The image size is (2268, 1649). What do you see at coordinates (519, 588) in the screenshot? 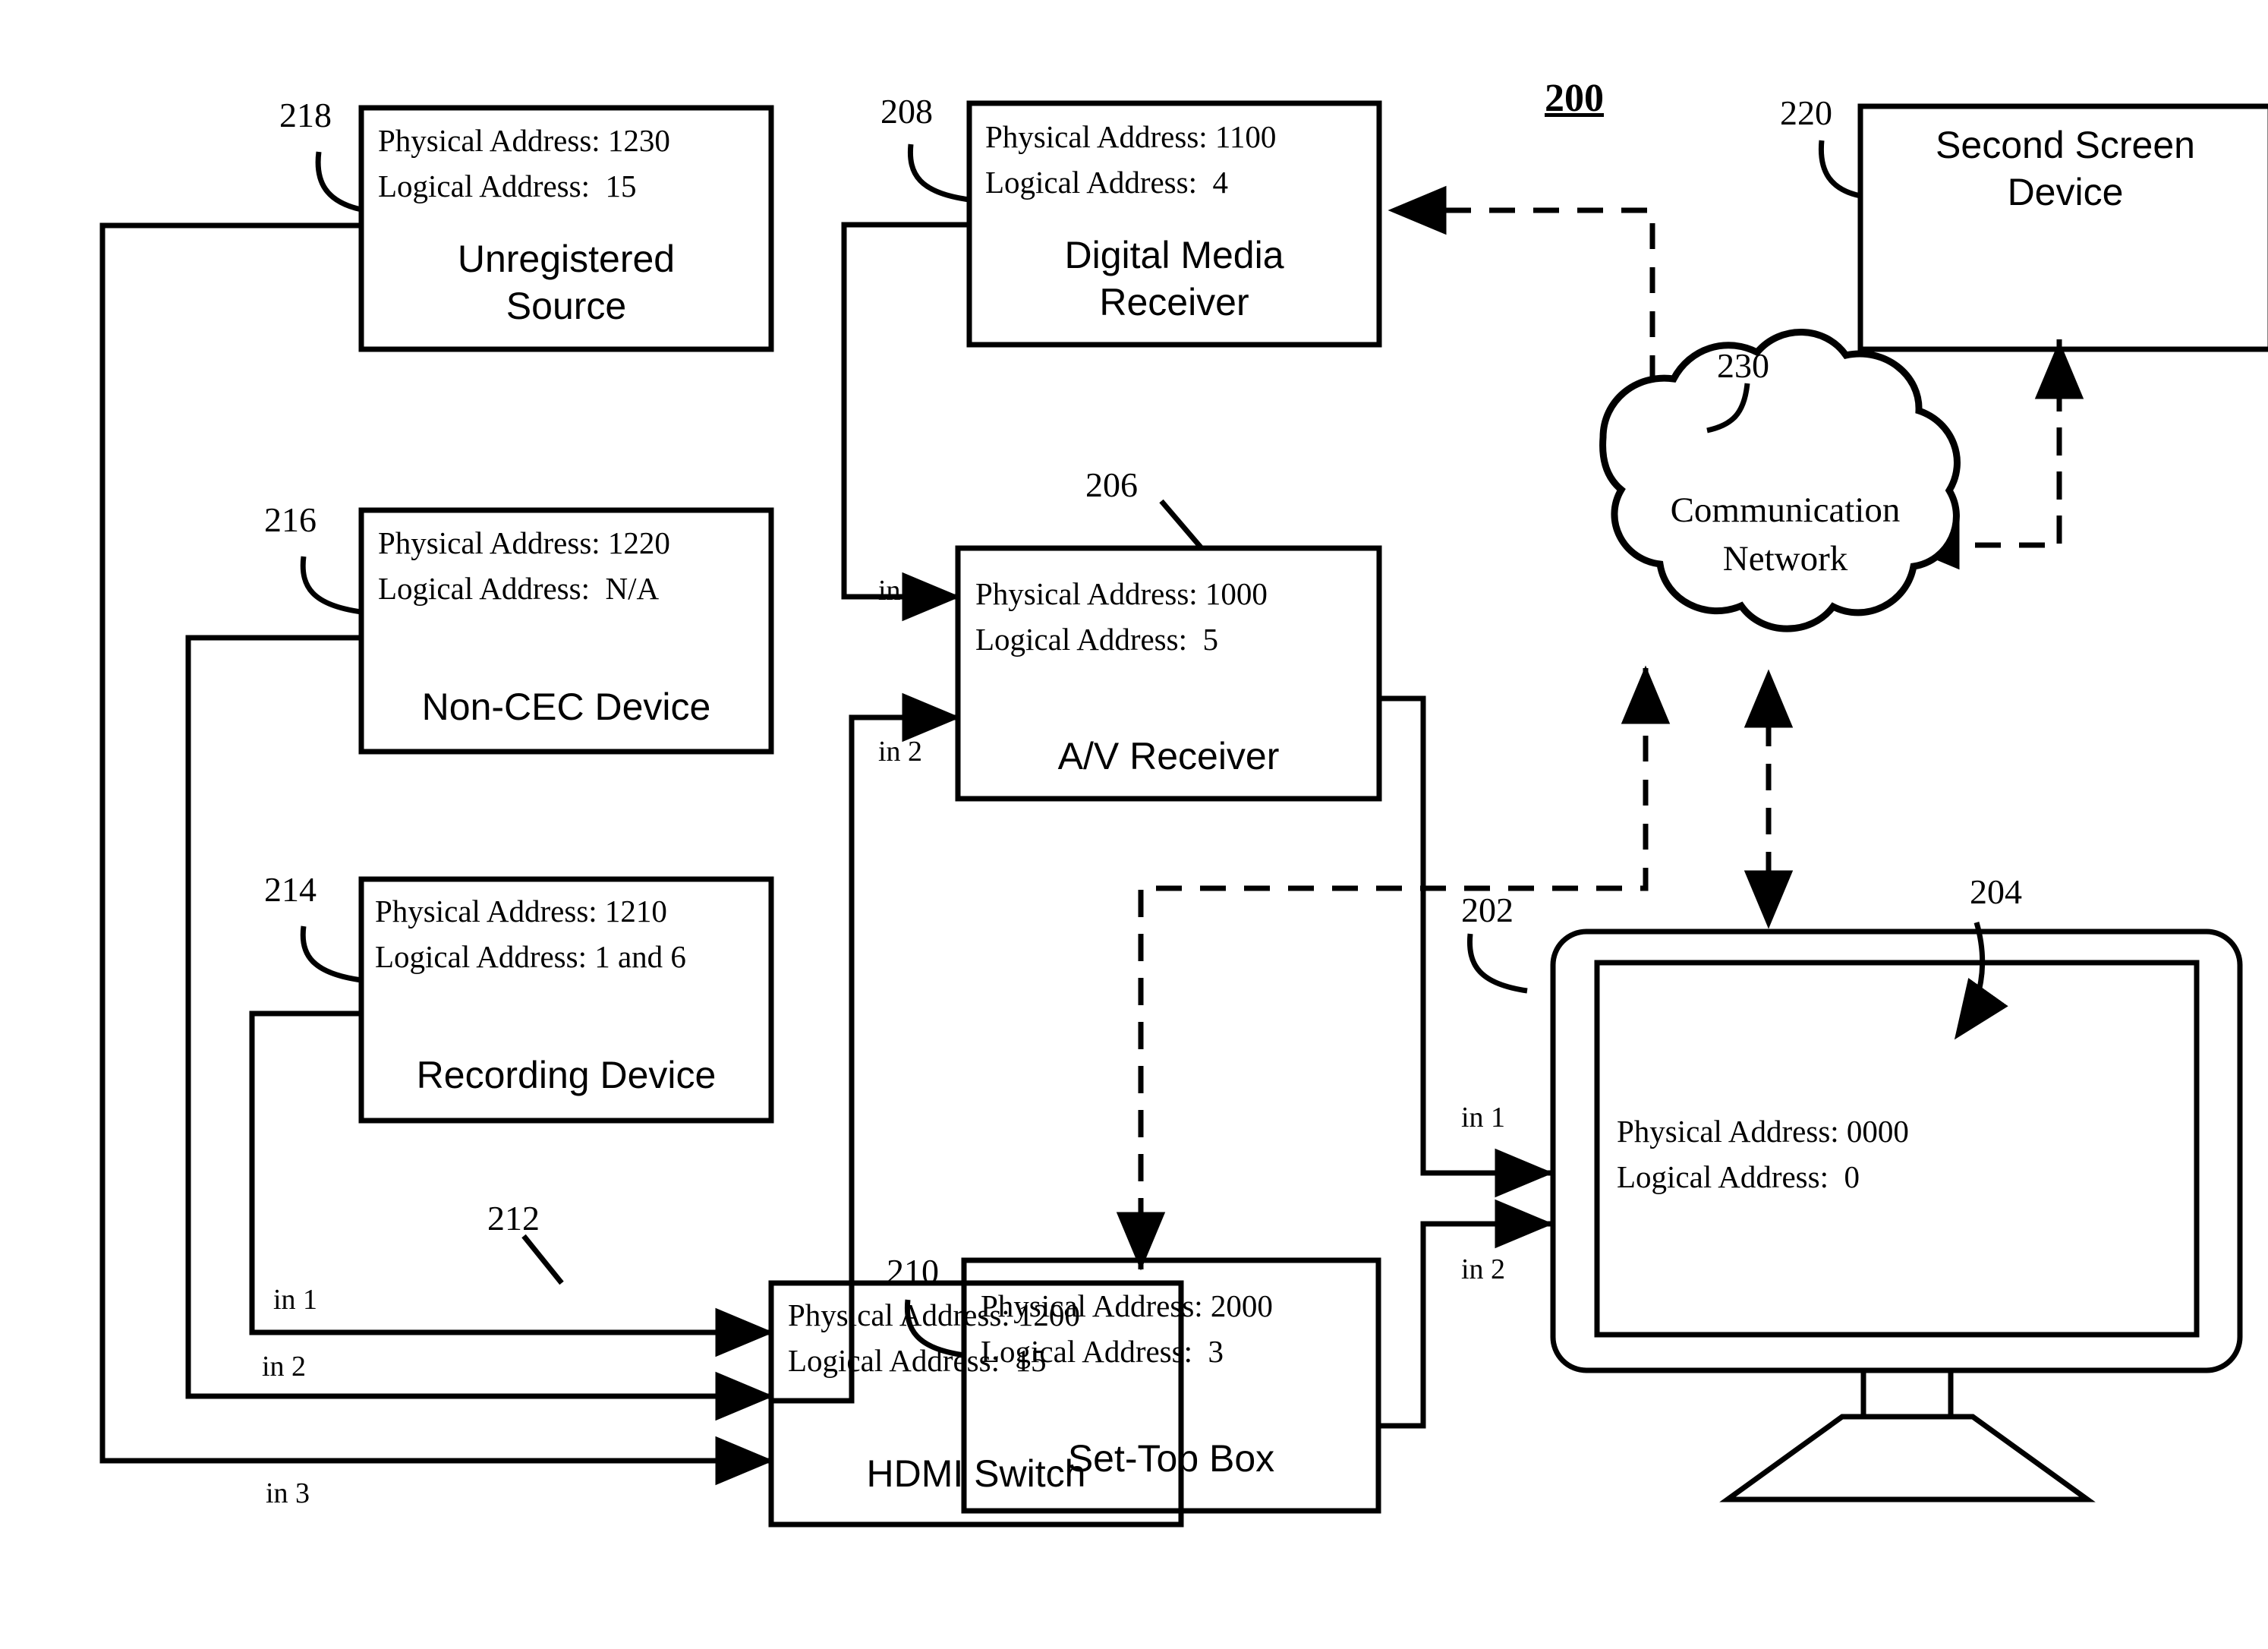
I see `non-cec-device-logical-address: Logical Address: N/A` at bounding box center [519, 588].